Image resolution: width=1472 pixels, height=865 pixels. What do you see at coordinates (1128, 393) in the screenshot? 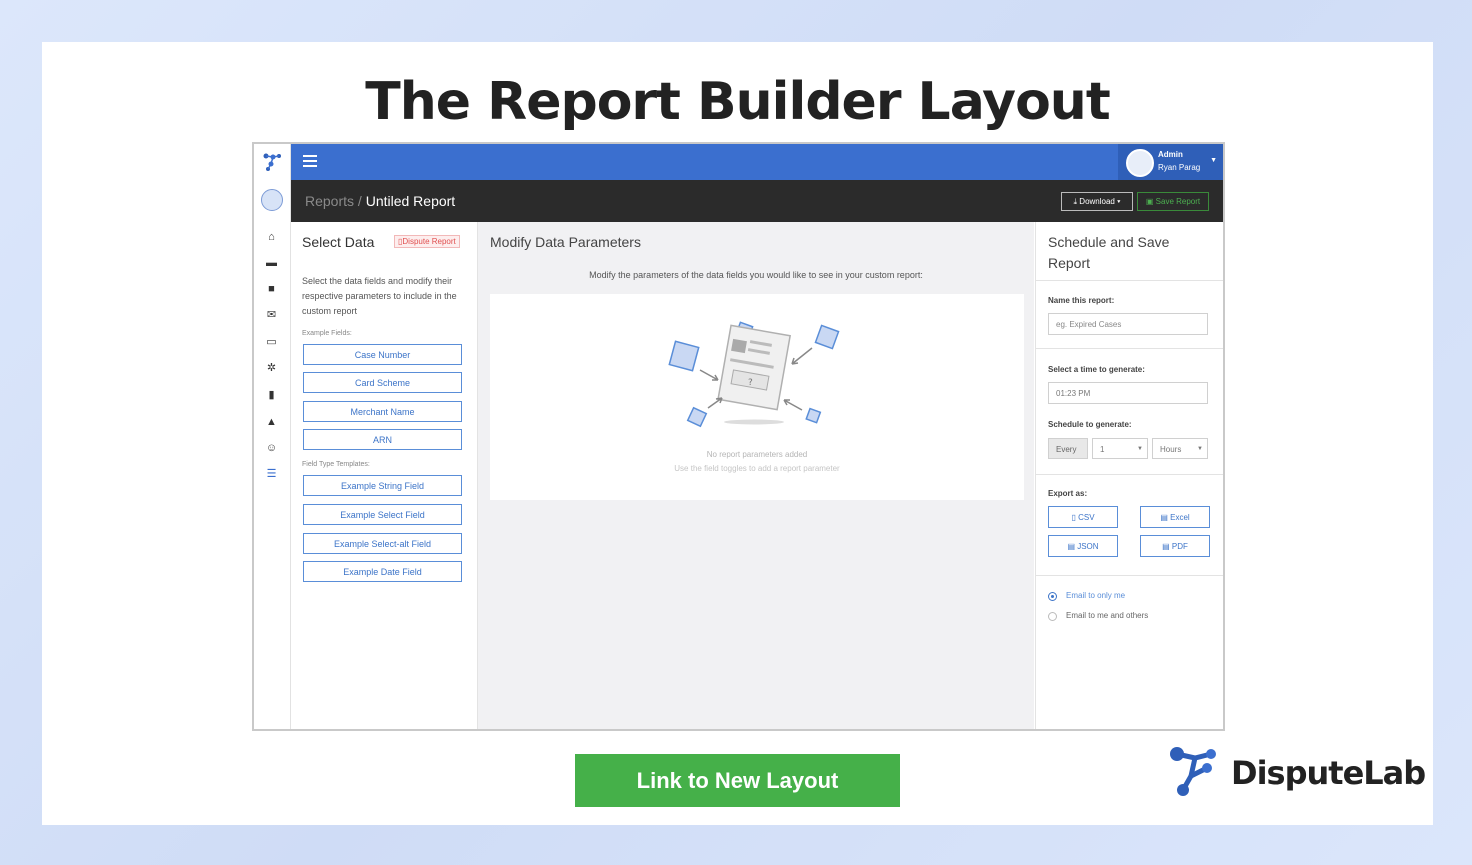
I see `time-input: 01:23 PM` at bounding box center [1128, 393].